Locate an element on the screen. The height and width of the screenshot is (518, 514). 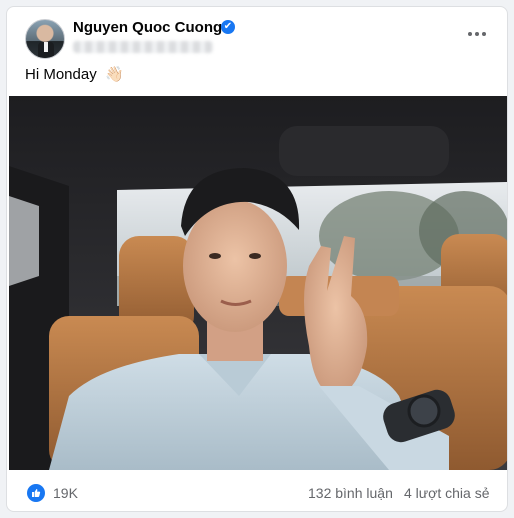
like-reaction-icon is located at coordinates (36, 493).